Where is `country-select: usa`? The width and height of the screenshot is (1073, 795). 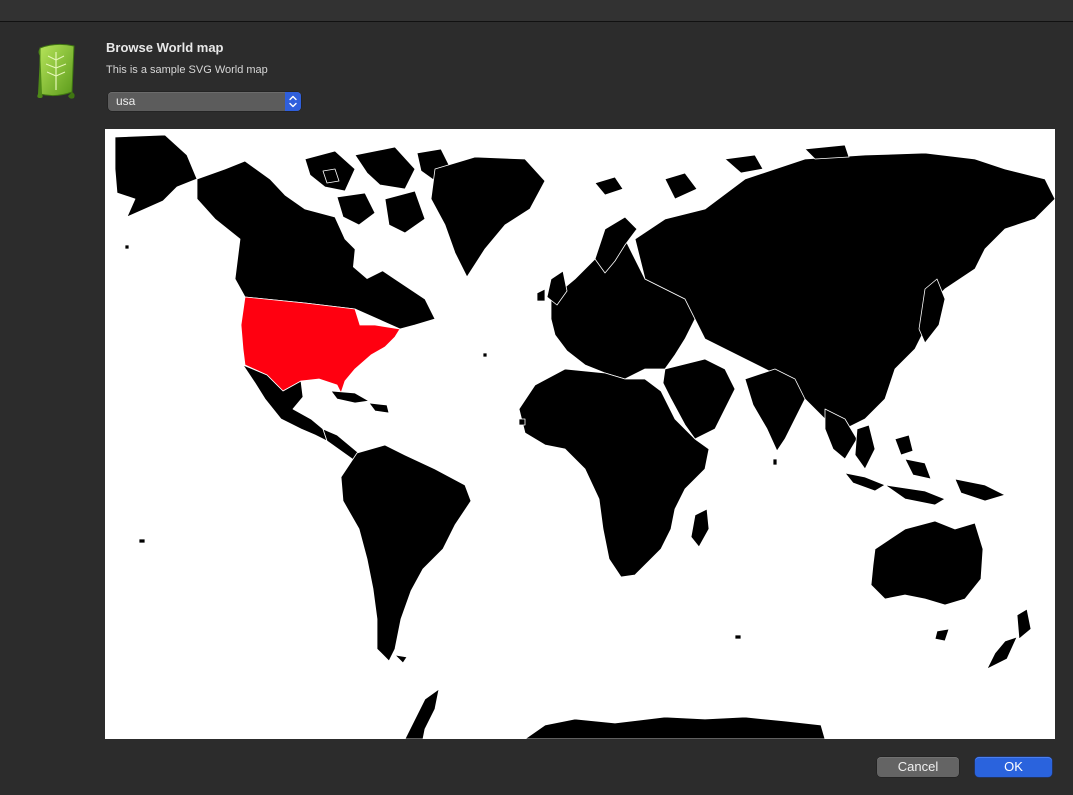 country-select: usa is located at coordinates (204, 101).